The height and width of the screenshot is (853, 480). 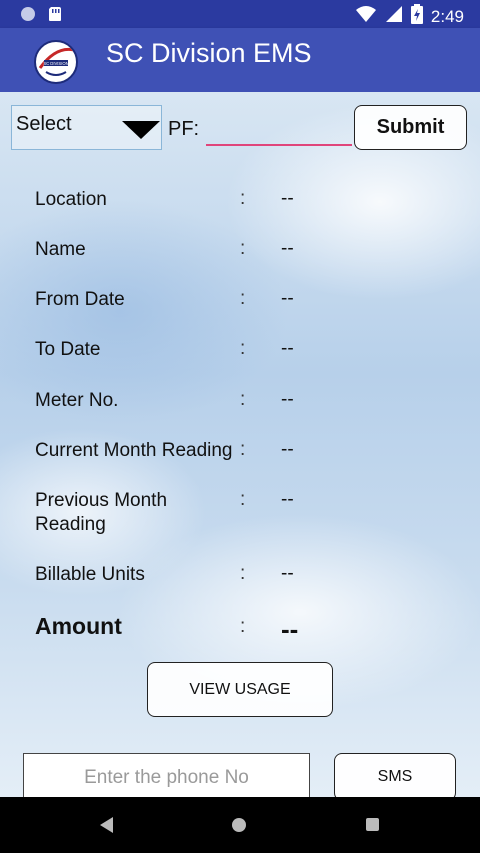 I want to click on view-usage-button: VIEW USAGE, so click(x=240, y=689).